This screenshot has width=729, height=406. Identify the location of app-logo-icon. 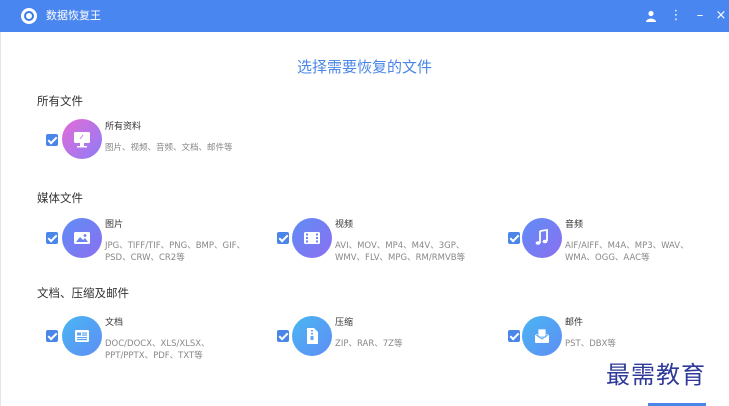
(29, 16).